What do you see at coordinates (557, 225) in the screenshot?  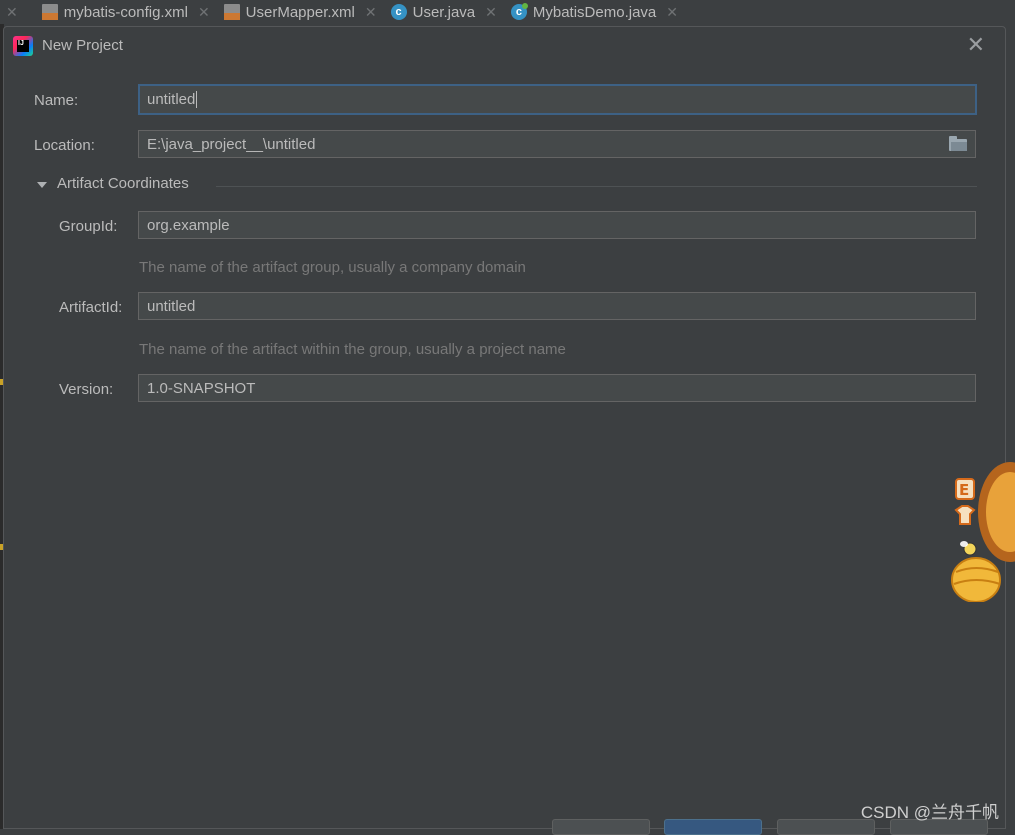 I see `groupid-input: org.example` at bounding box center [557, 225].